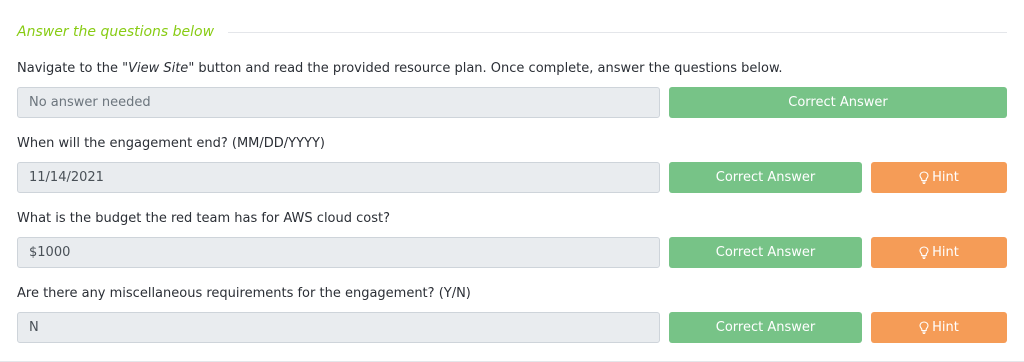 The height and width of the screenshot is (362, 1024). What do you see at coordinates (838, 102) in the screenshot?
I see `correct-answer-button-1: Correct Answer` at bounding box center [838, 102].